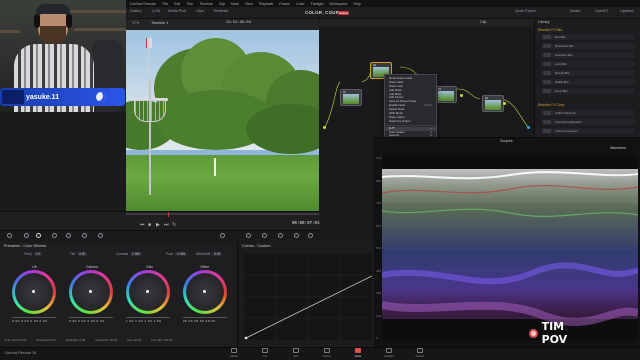 The width and height of the screenshot is (640, 360). Describe the element at coordinates (143, 4) in the screenshot. I see `menu-item: DaVinci Resolve` at that location.